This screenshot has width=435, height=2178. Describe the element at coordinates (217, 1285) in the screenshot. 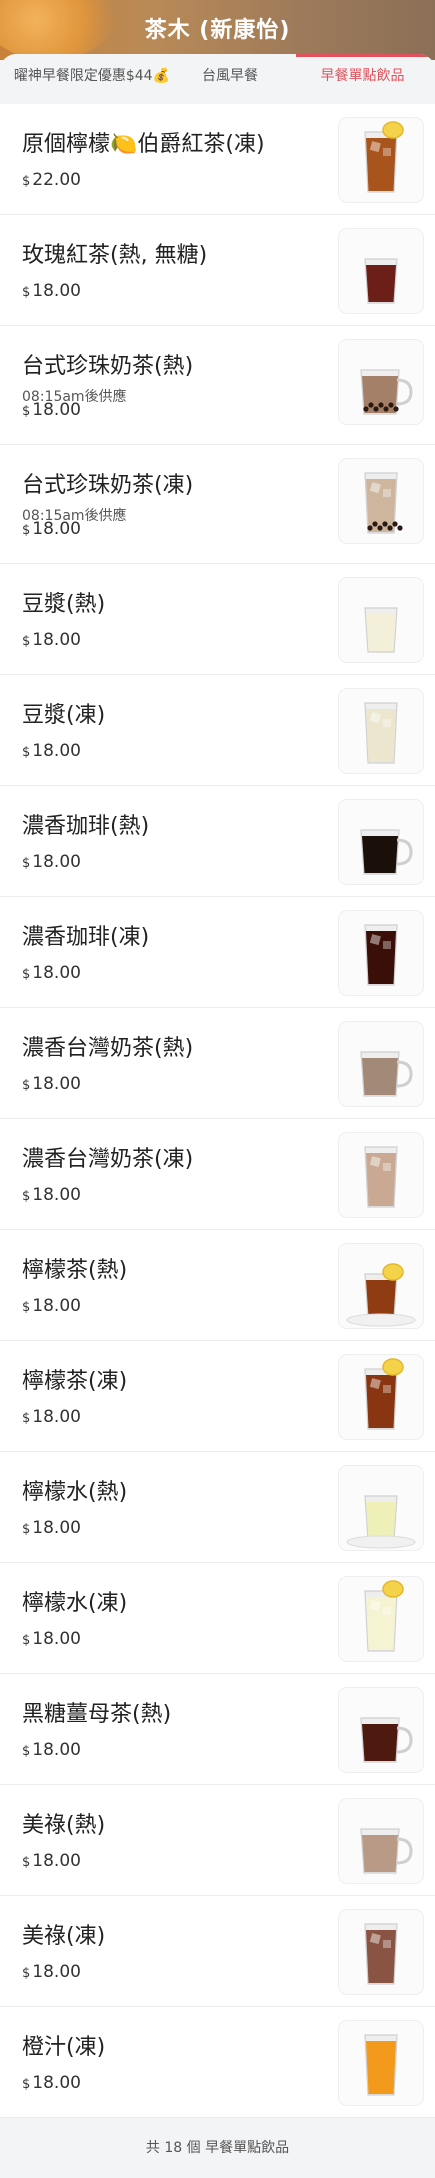

I see `menu-item: 檸檬茶(熱) $18.00` at that location.